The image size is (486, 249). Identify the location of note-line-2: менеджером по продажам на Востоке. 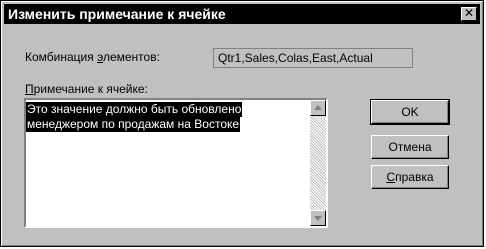
(133, 124).